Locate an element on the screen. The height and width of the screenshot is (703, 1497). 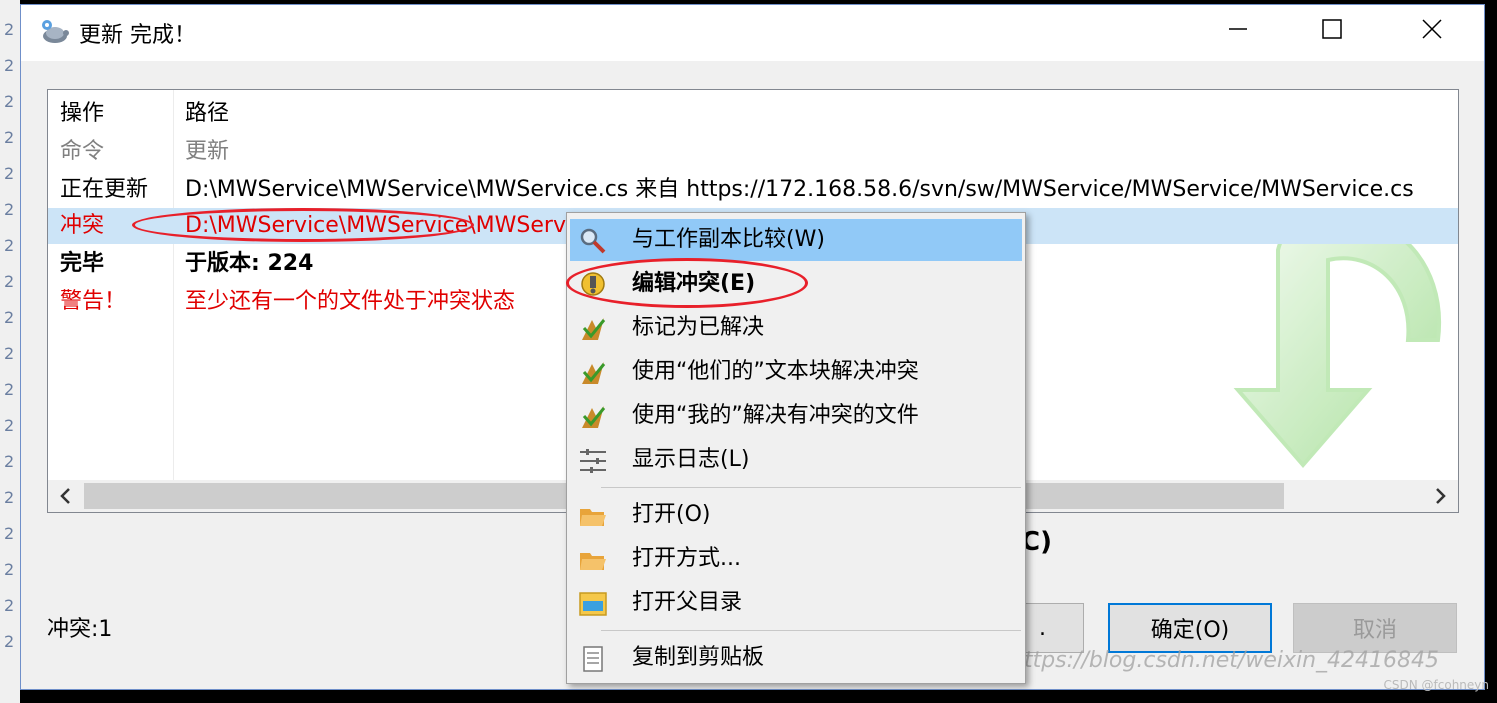
row-path: 更新 is located at coordinates (207, 151).